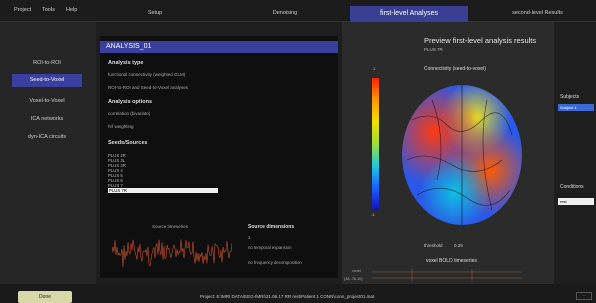  What do you see at coordinates (458, 245) in the screenshot?
I see `threshold-value: 0.25` at bounding box center [458, 245].